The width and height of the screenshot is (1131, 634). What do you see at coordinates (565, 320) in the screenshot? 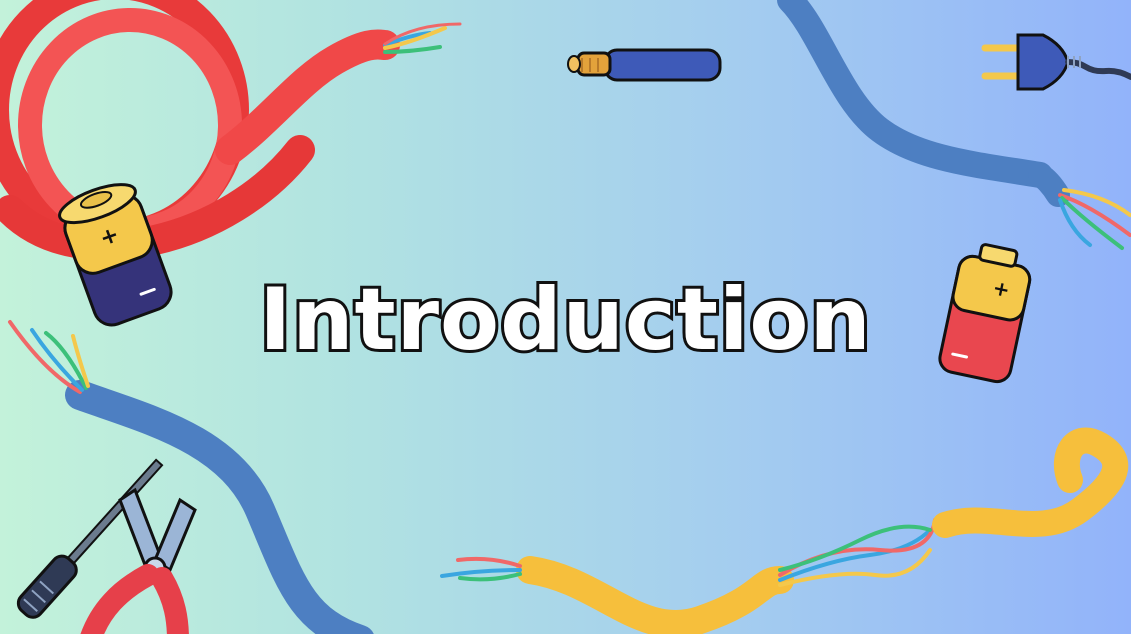
I see `slide-title: Introduction` at bounding box center [565, 320].